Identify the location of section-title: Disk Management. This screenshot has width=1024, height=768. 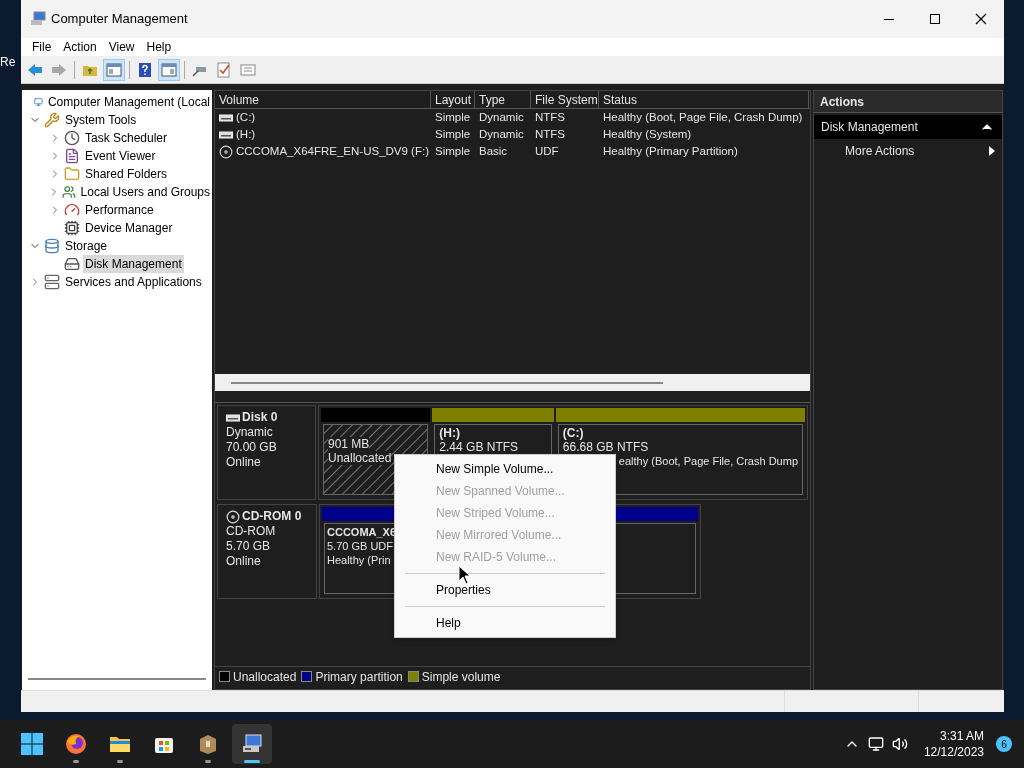
(869, 127).